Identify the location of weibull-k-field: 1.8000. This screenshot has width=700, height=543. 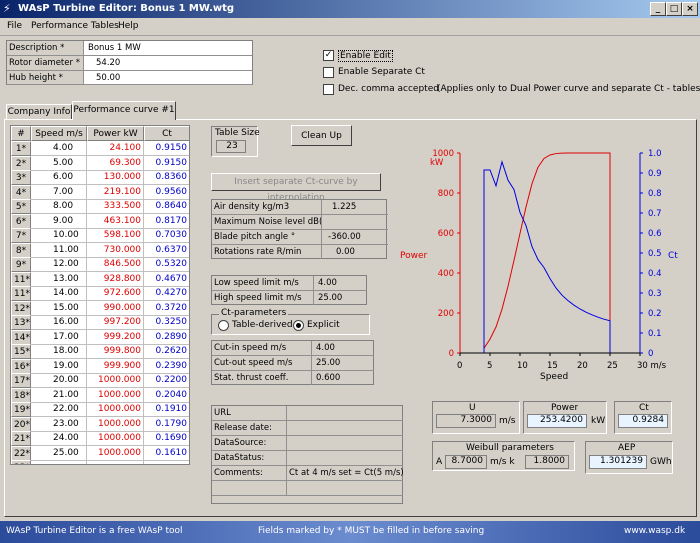
(547, 462).